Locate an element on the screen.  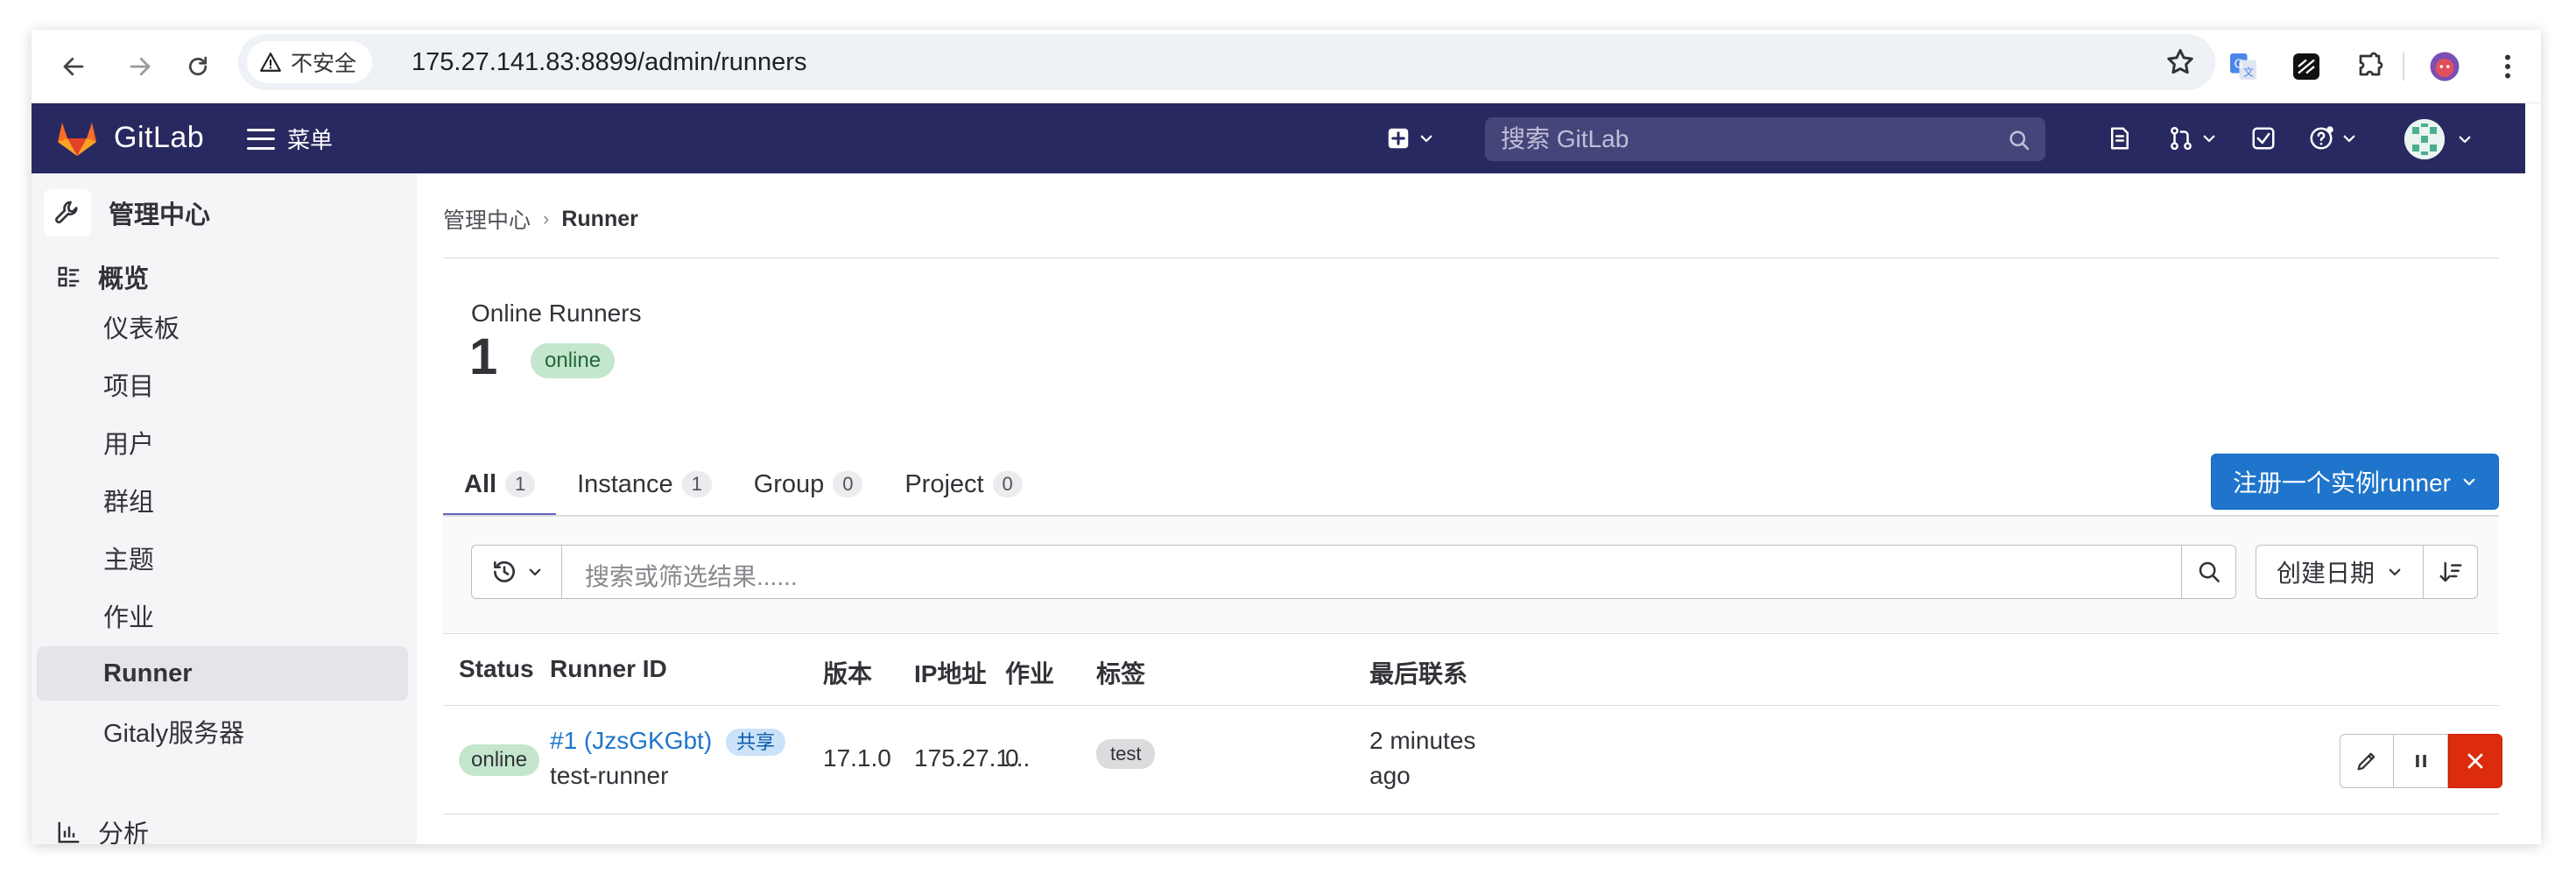
column-header: IP地址 is located at coordinates (950, 673).